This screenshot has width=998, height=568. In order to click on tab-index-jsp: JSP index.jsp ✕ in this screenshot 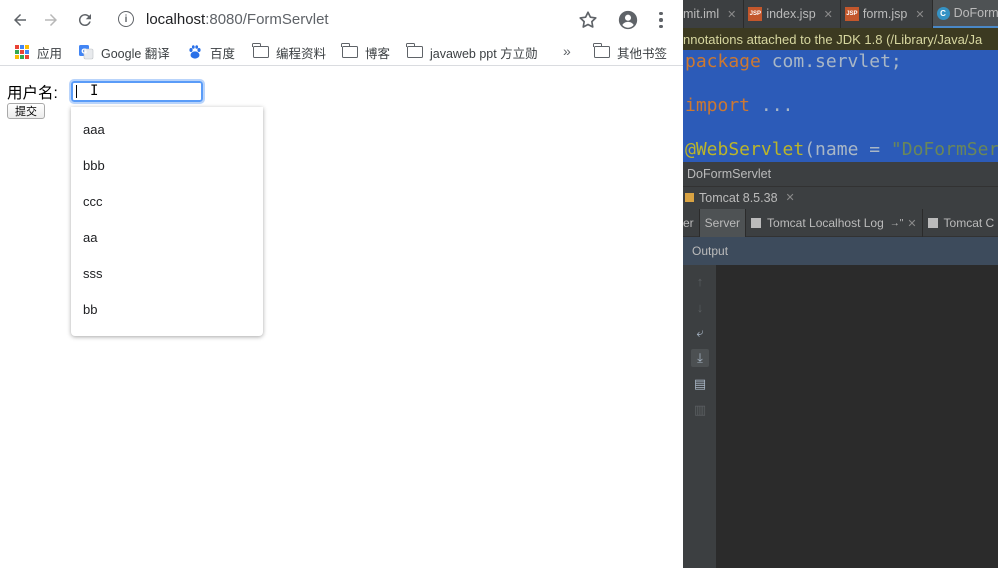, I will do `click(792, 14)`.